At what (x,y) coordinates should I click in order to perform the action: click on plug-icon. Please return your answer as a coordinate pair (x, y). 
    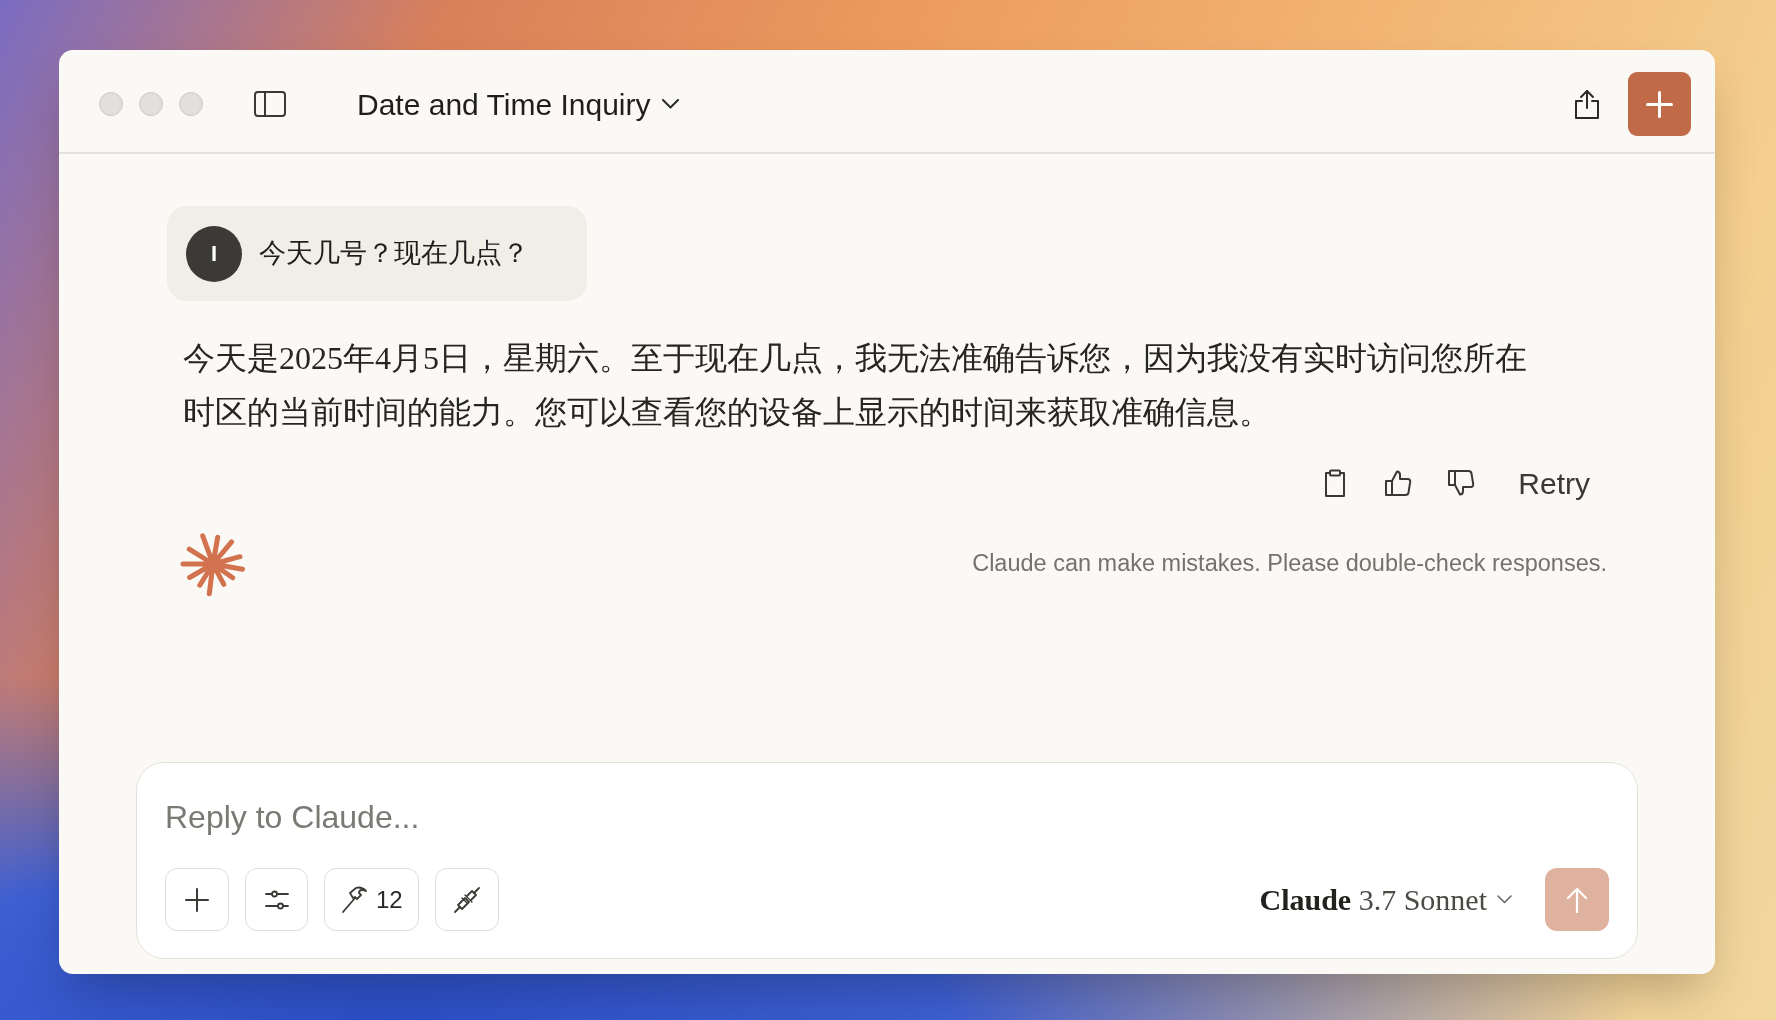
    Looking at the image, I should click on (466, 899).